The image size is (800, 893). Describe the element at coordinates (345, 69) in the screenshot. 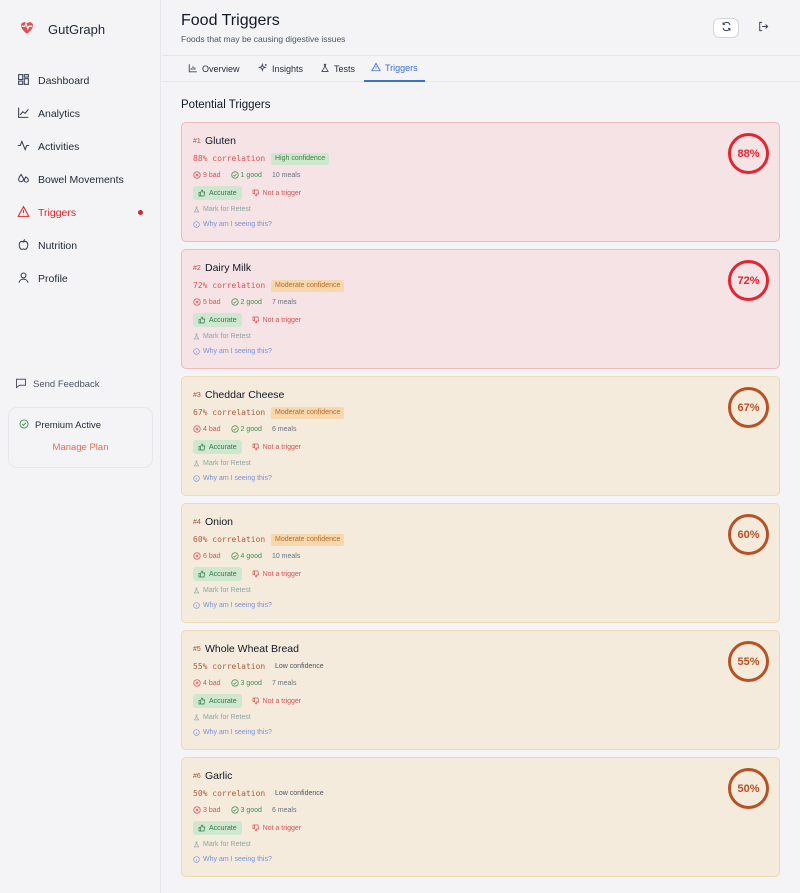

I see `tab-label: Tests` at that location.